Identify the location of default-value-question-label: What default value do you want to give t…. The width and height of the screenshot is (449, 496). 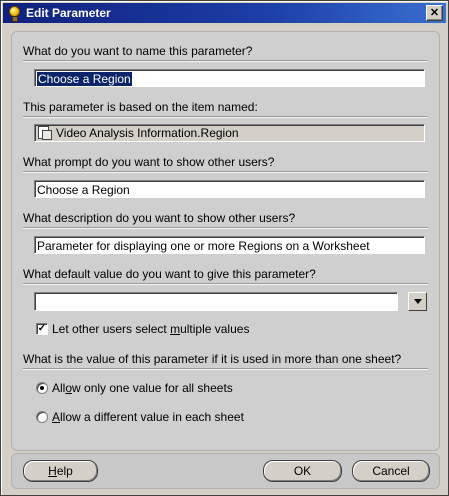
(169, 274).